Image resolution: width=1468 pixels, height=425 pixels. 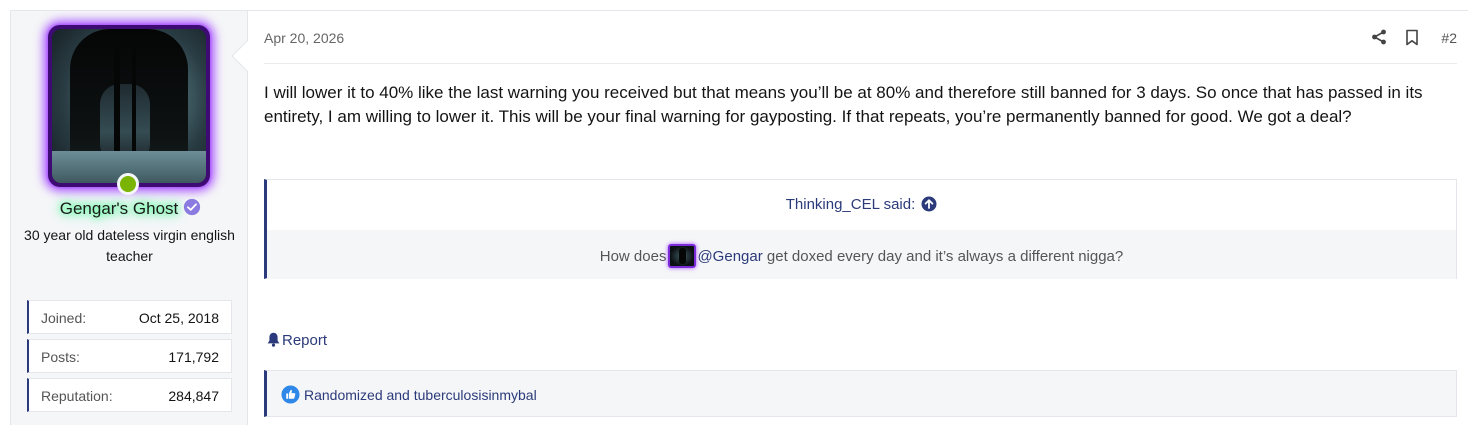 What do you see at coordinates (860, 63) in the screenshot?
I see `header-divider` at bounding box center [860, 63].